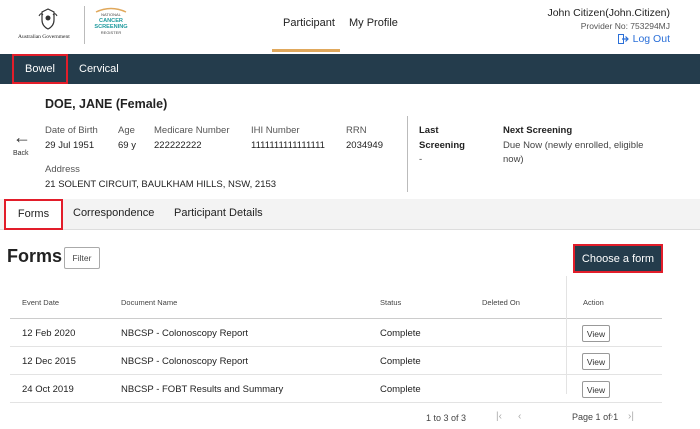 This screenshot has height=429, width=700. Describe the element at coordinates (499, 416) in the screenshot. I see `first-page-icon: |‹` at that location.